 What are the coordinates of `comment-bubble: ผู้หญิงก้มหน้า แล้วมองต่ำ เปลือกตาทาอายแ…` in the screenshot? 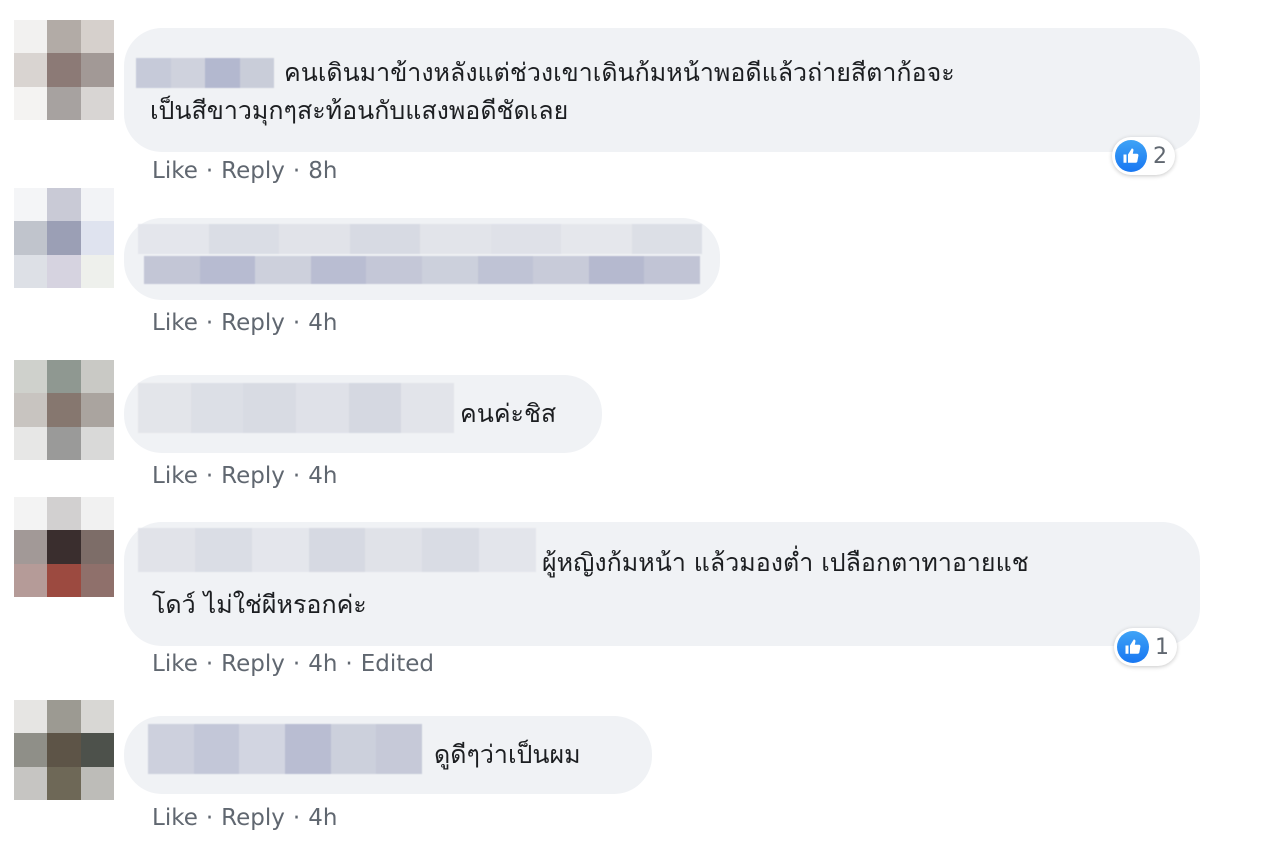 It's located at (662, 584).